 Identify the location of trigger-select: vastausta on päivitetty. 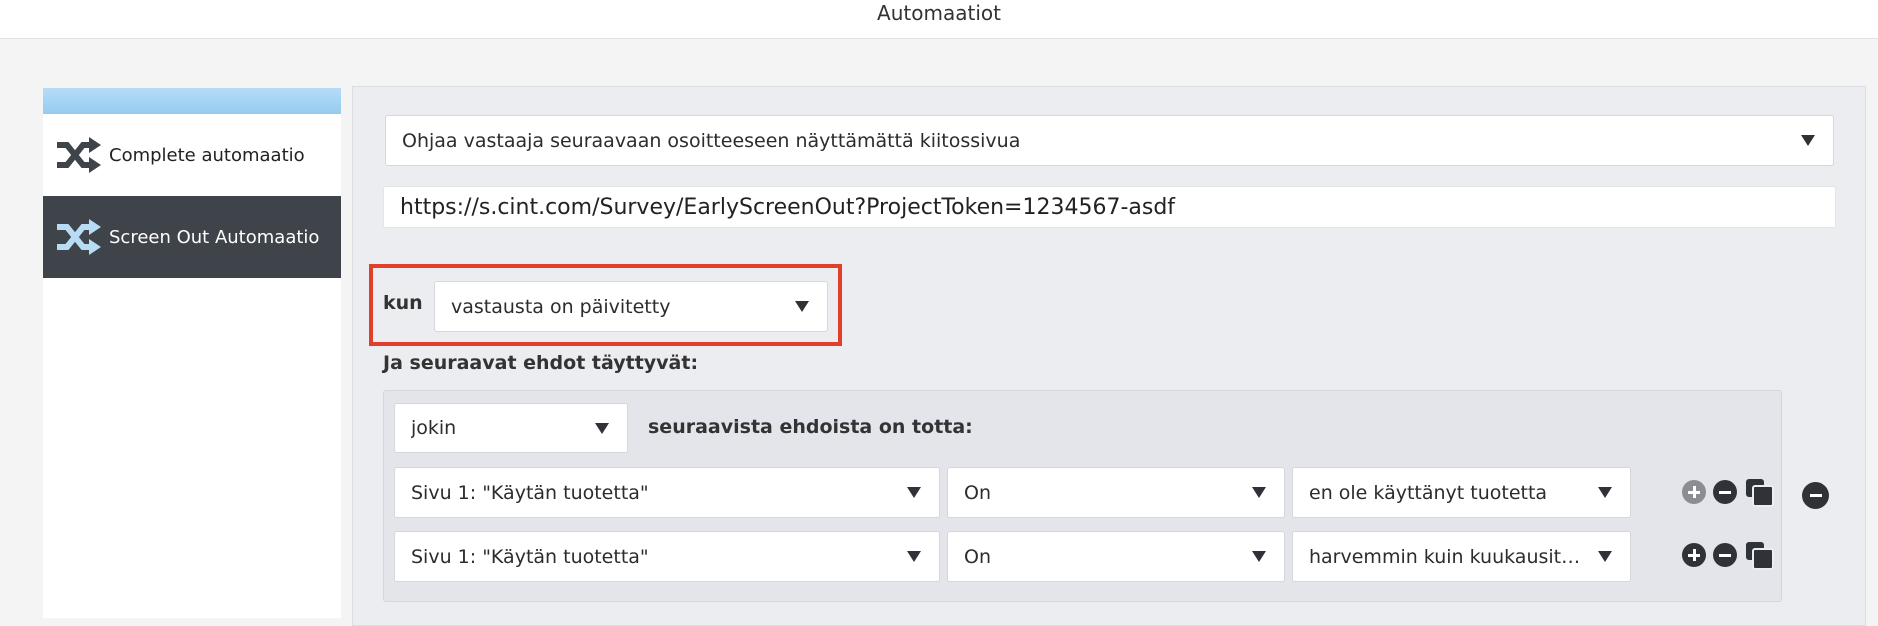
(631, 306).